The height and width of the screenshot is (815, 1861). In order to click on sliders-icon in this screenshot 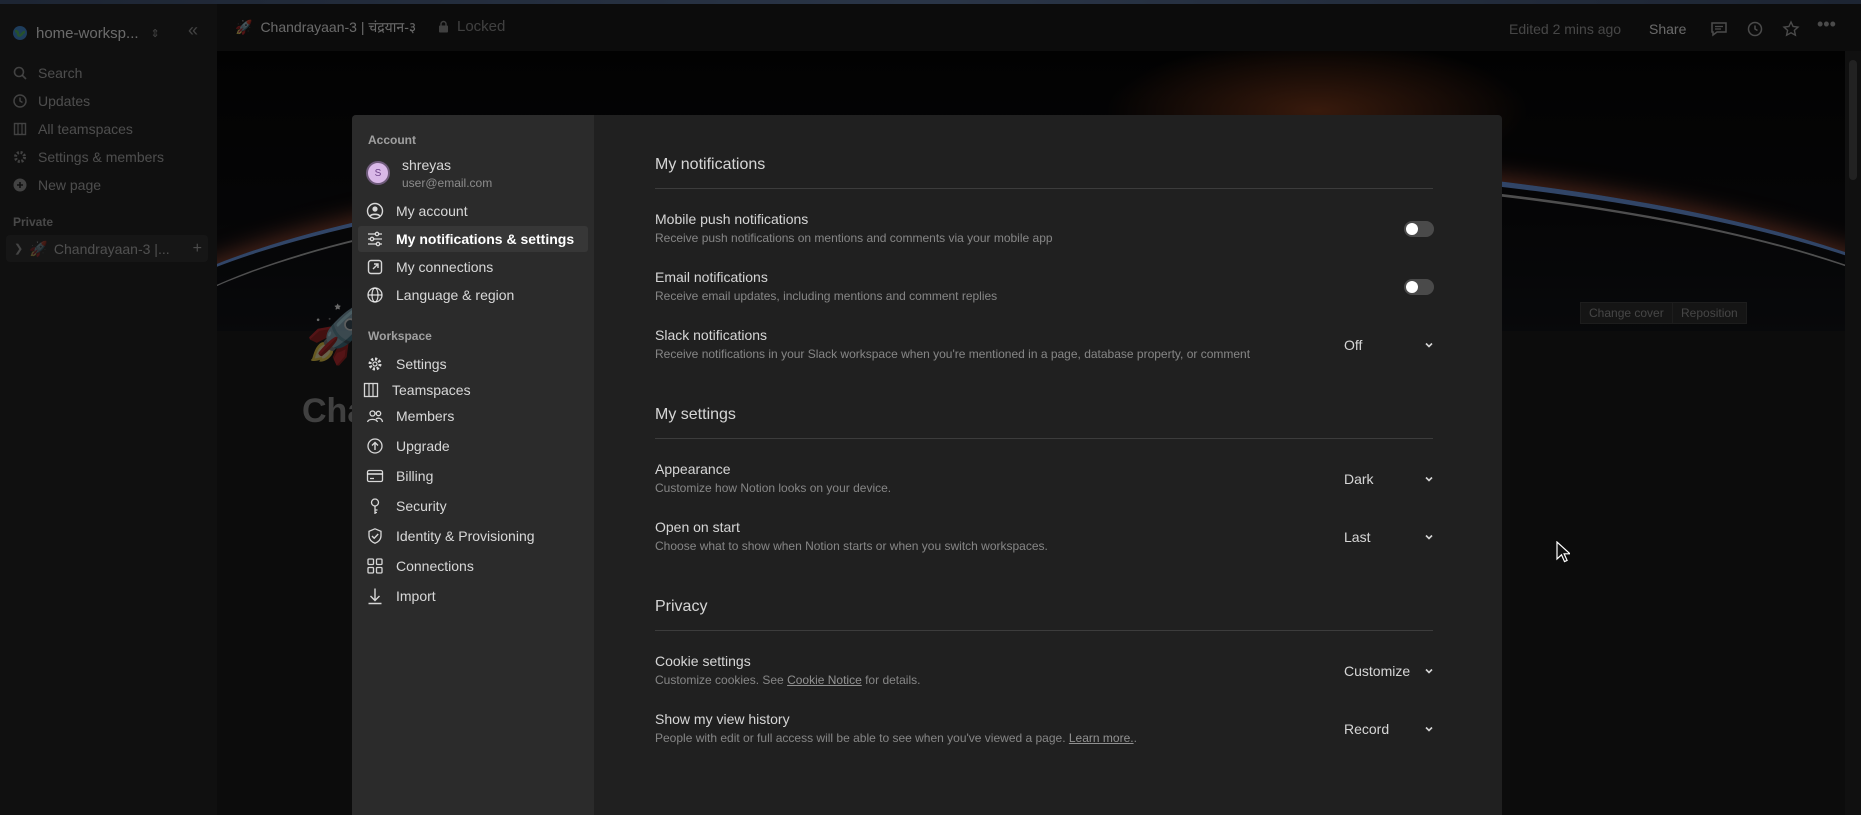, I will do `click(375, 239)`.